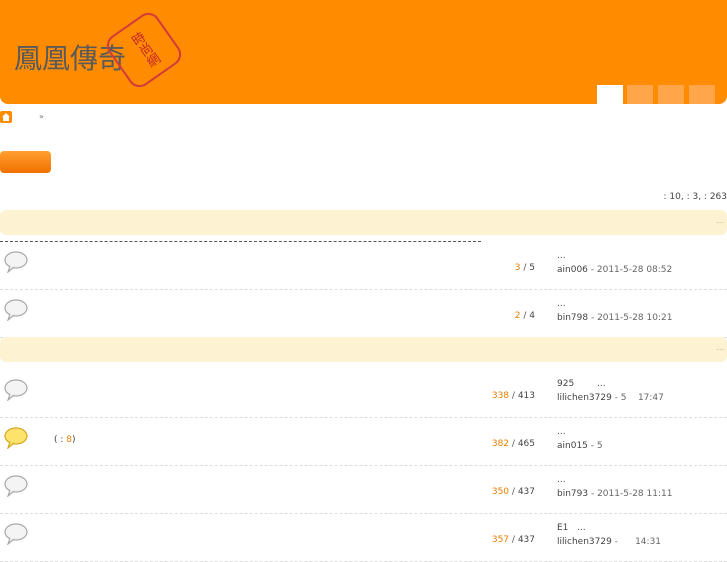 This screenshot has height=562, width=727. What do you see at coordinates (572, 318) in the screenshot?
I see `last-post-author: bin798` at bounding box center [572, 318].